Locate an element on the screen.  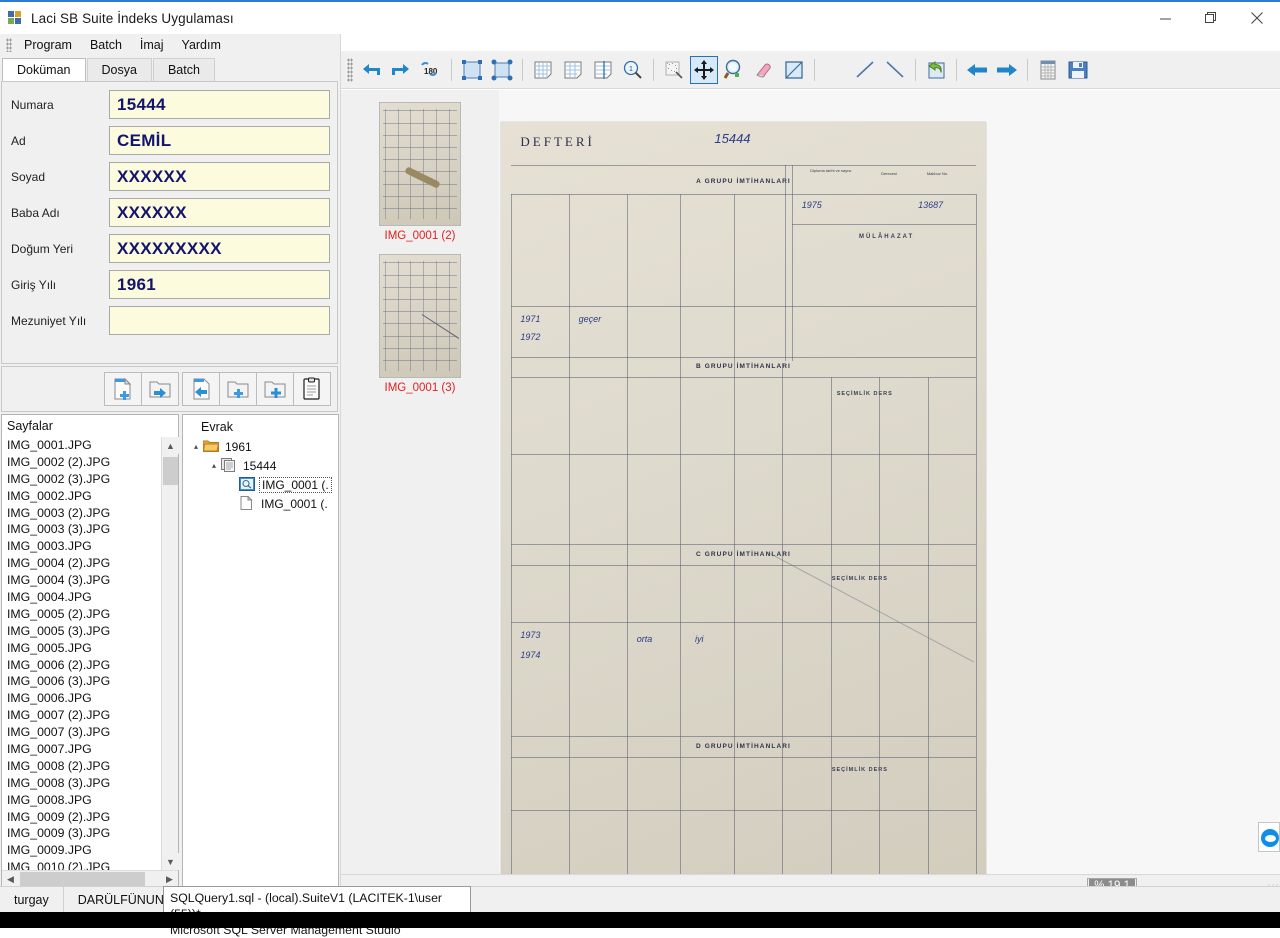
list-item: IMG_0001.JPG is located at coordinates (82, 445).